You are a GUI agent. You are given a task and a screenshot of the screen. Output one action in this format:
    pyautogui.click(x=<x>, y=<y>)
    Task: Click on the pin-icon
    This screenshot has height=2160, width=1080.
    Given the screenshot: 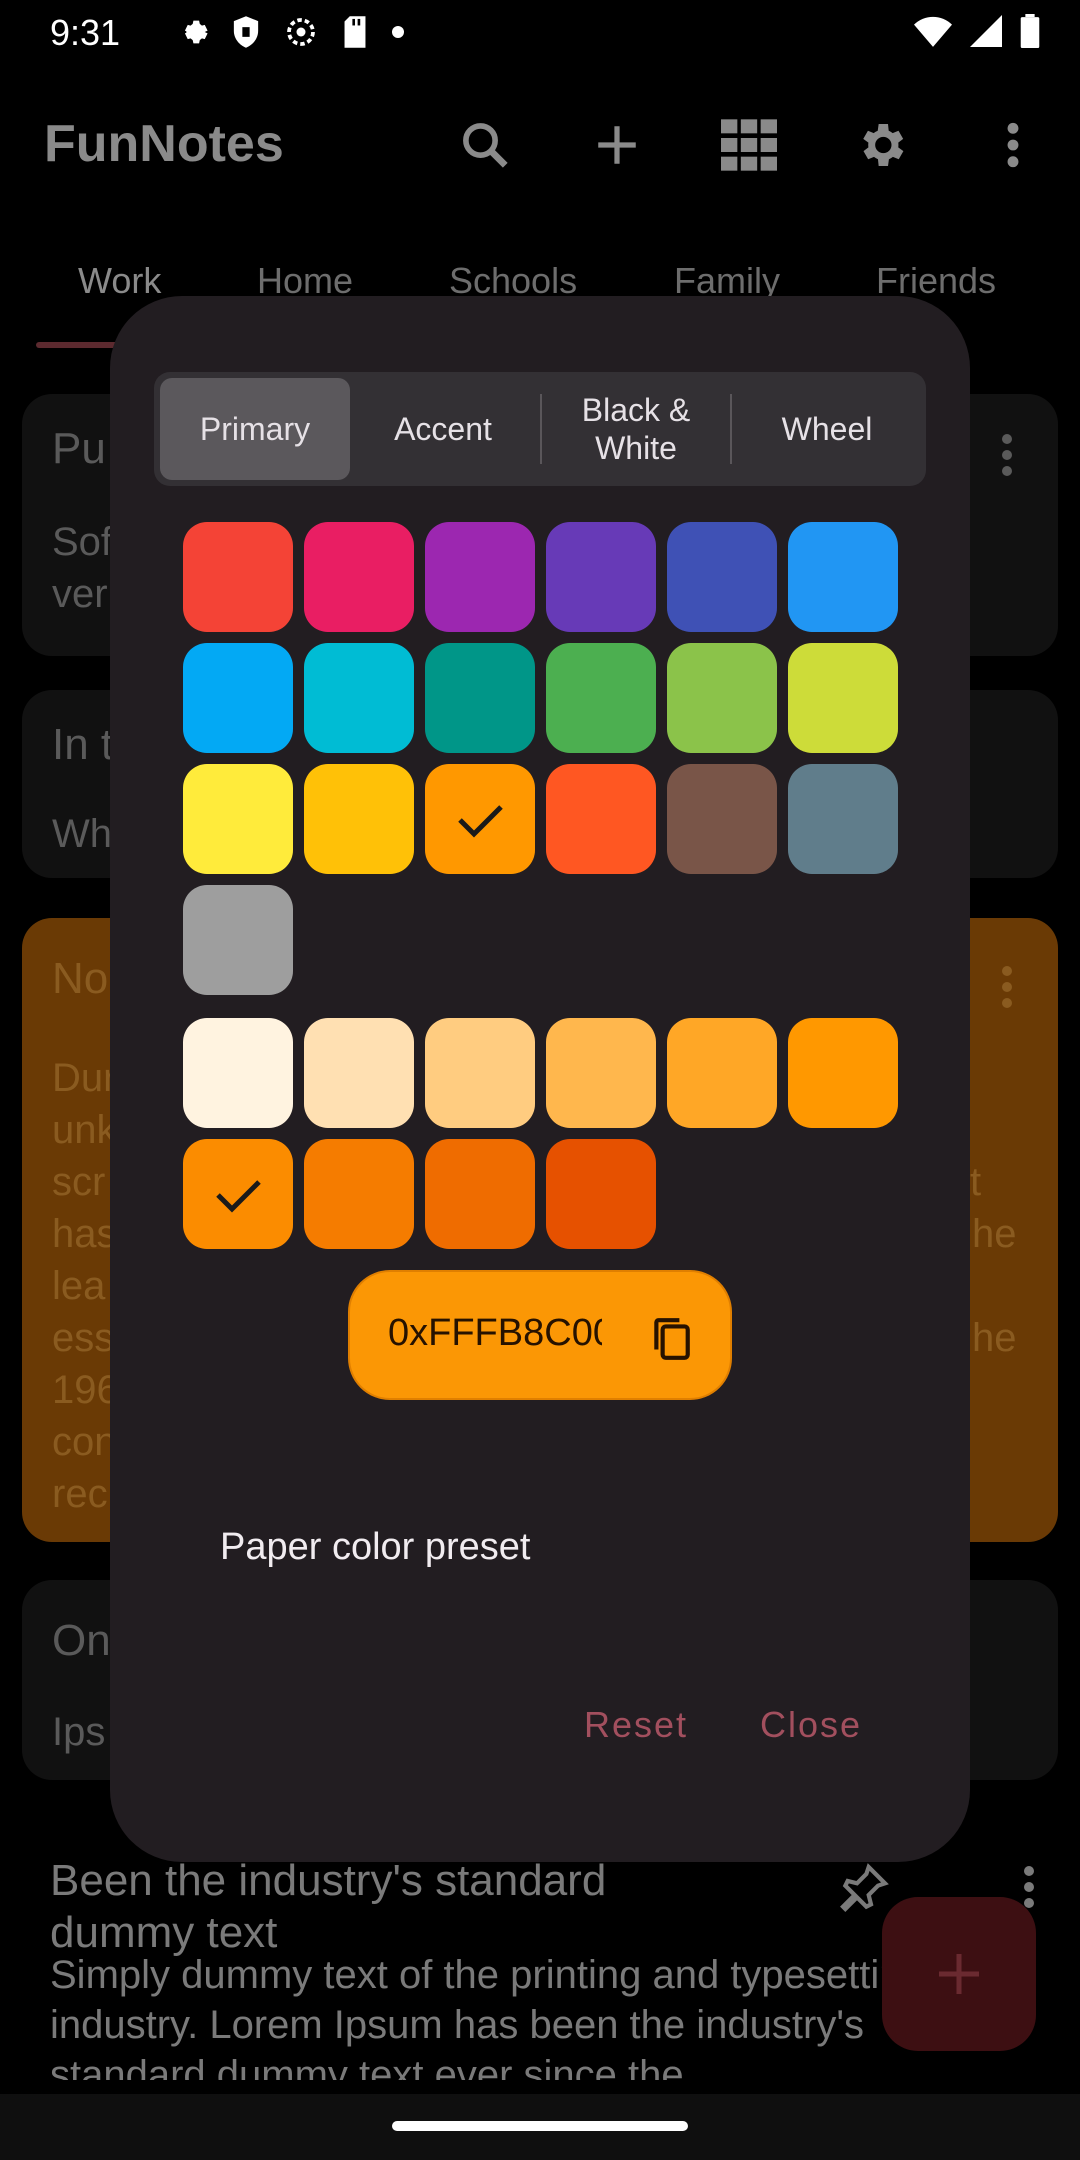 What is the action you would take?
    pyautogui.click(x=864, y=1888)
    